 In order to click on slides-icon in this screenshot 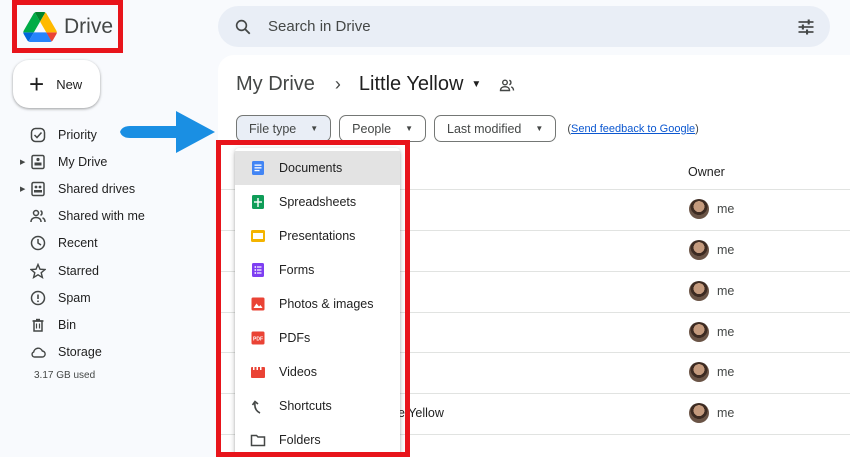, I will do `click(258, 236)`.